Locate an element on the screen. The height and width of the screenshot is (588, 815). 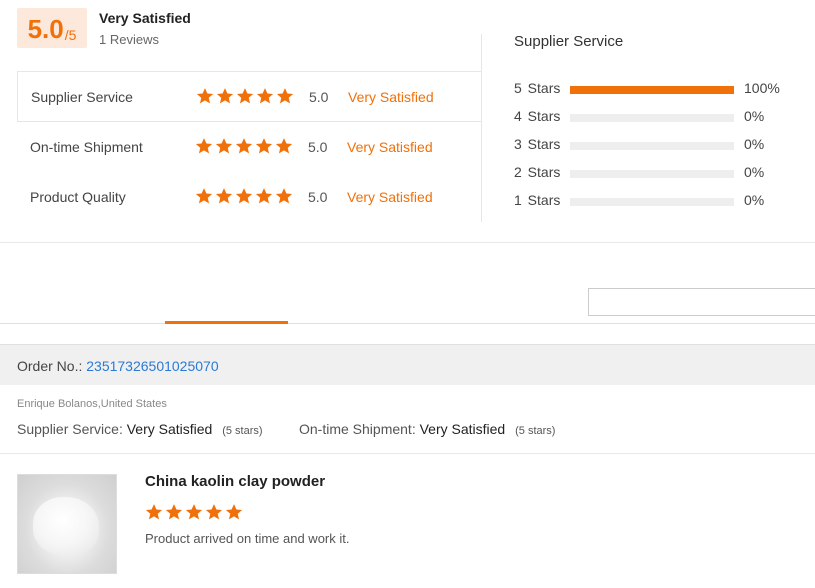
on-time-shipment-value: Very Satisfied is located at coordinates (462, 429).